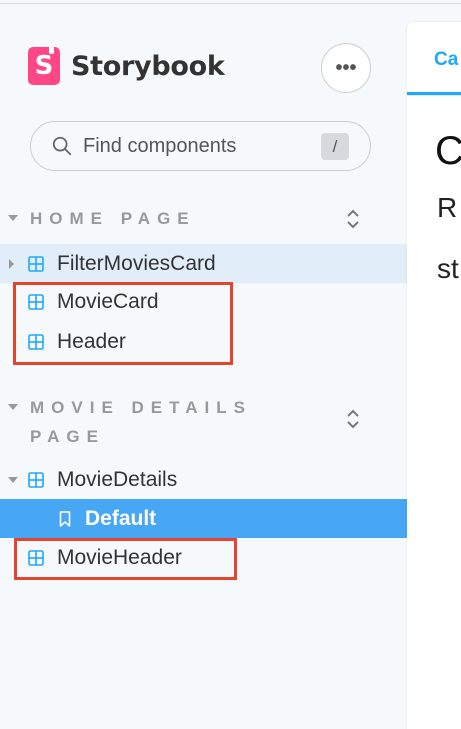 The height and width of the screenshot is (729, 461). What do you see at coordinates (113, 218) in the screenshot?
I see `group-title: HOME PAGE` at bounding box center [113, 218].